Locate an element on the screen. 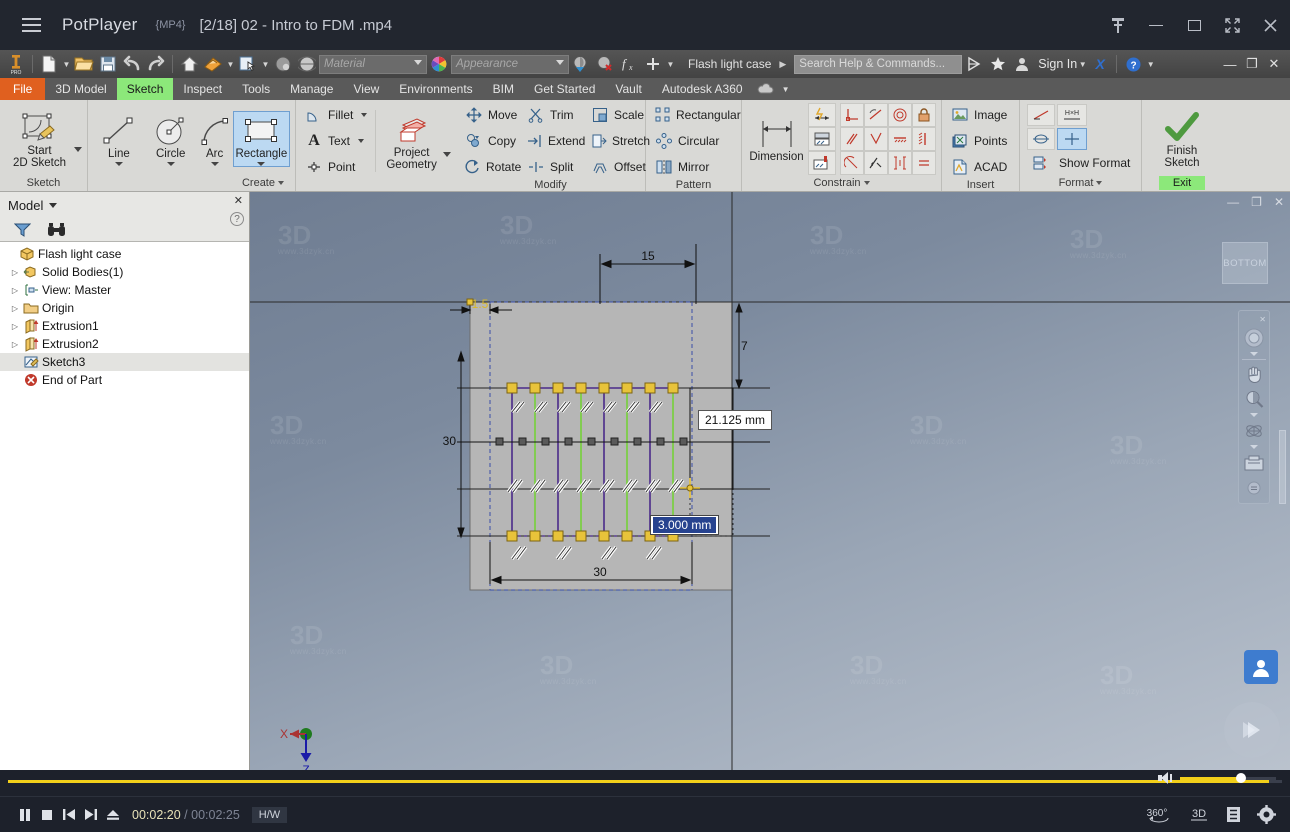  show-format-label: Show Format is located at coordinates (1094, 163).